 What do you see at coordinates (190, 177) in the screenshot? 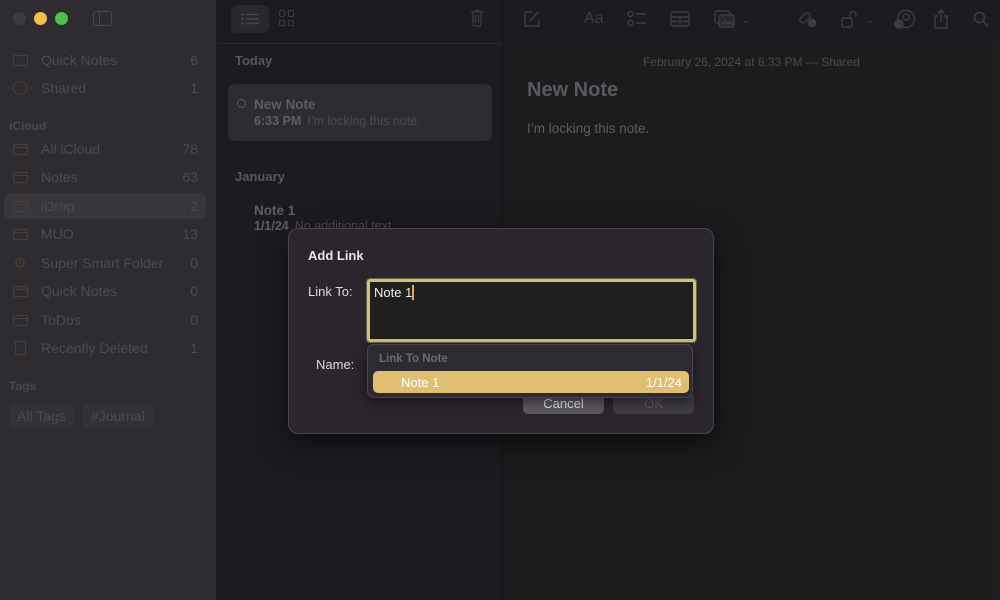
I see `sidebar-item-count: 63` at bounding box center [190, 177].